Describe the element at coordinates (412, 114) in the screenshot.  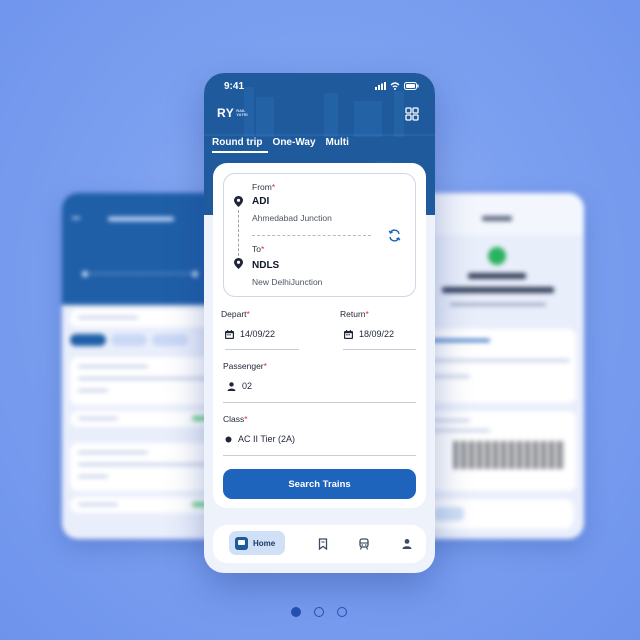
I see `grid-menu-icon` at that location.